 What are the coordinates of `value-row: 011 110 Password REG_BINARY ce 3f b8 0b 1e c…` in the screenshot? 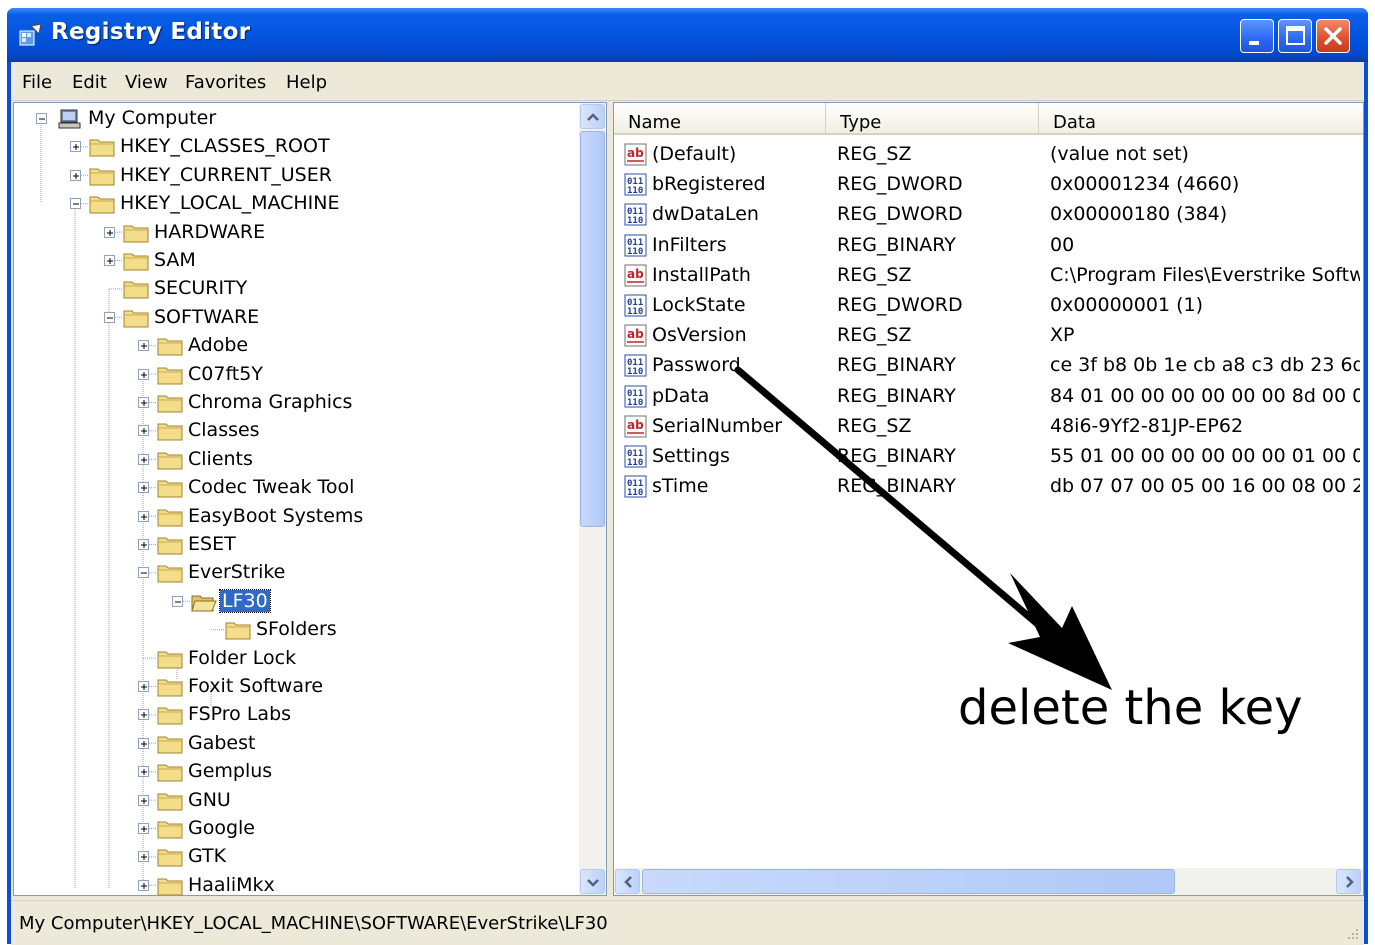 It's located at (988, 367).